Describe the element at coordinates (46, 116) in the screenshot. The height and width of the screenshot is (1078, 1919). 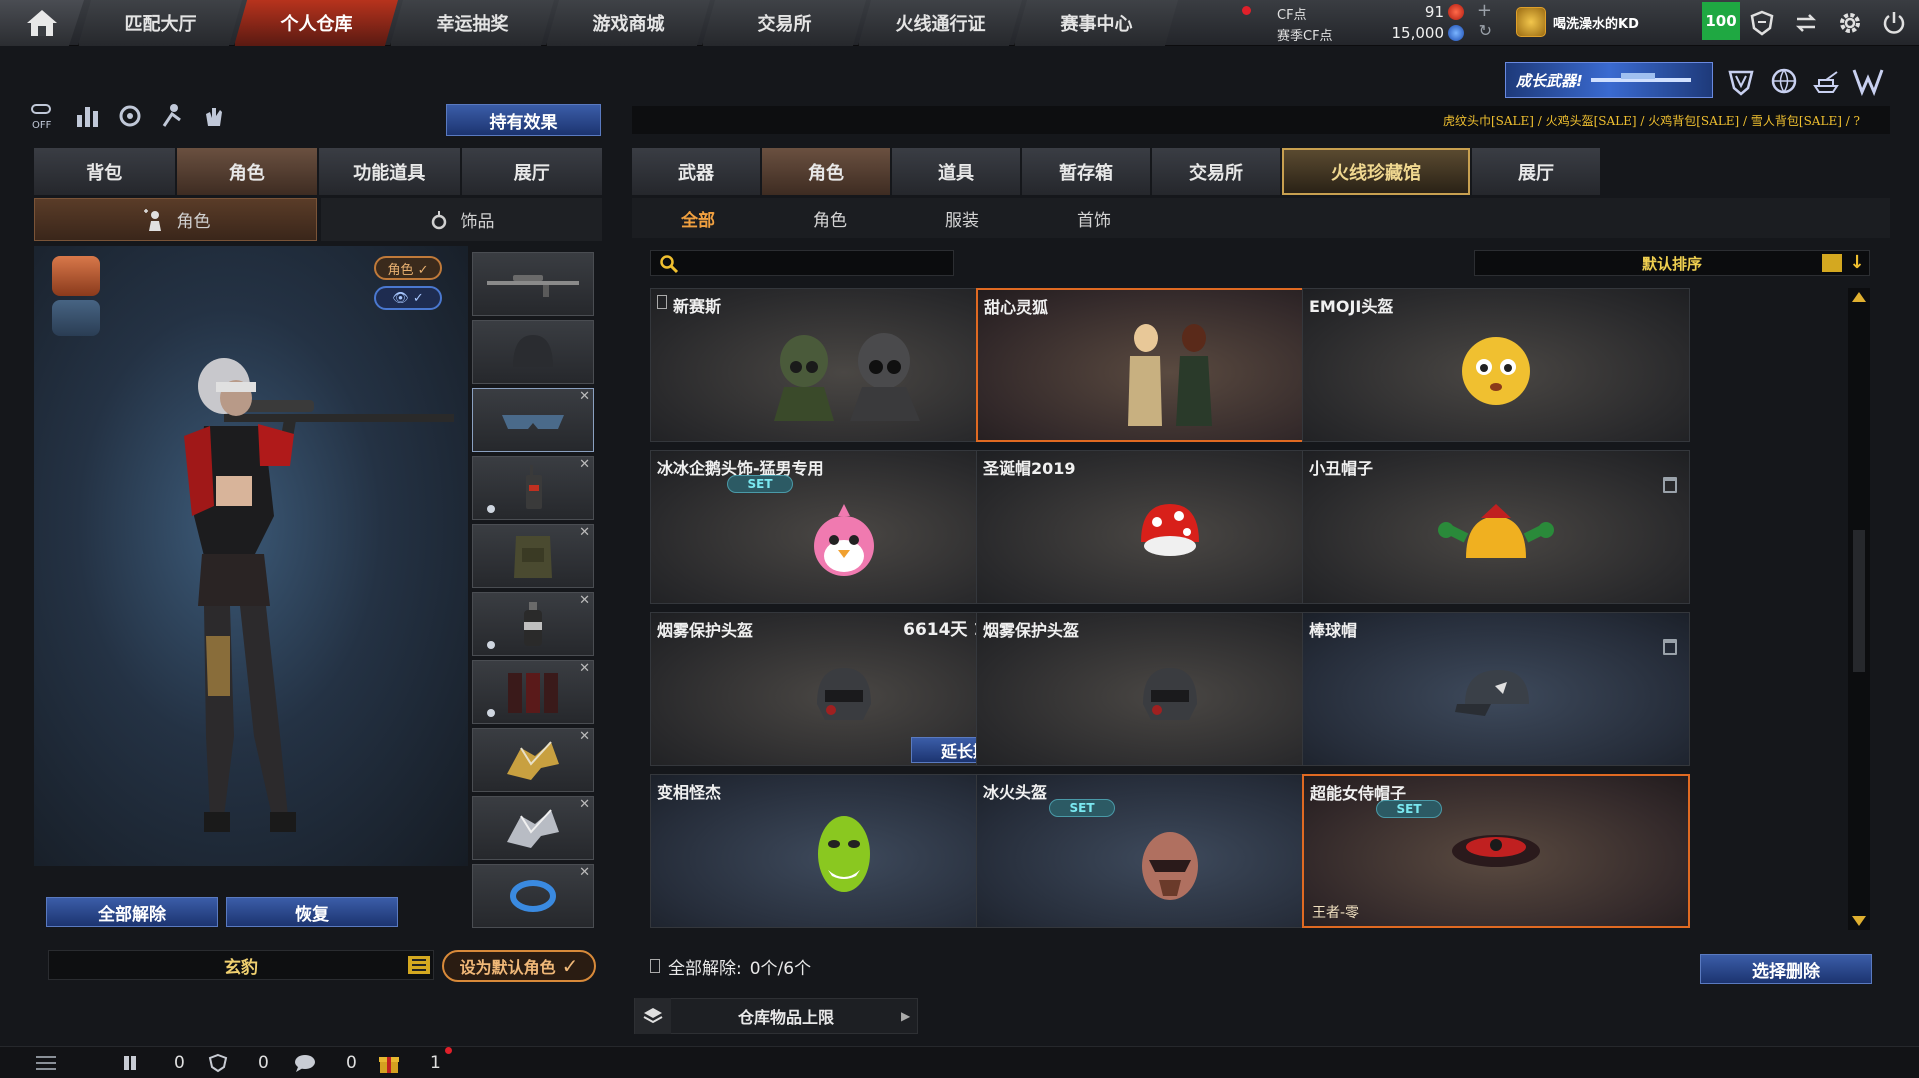
I see `toggle-off-icon: OFF` at that location.